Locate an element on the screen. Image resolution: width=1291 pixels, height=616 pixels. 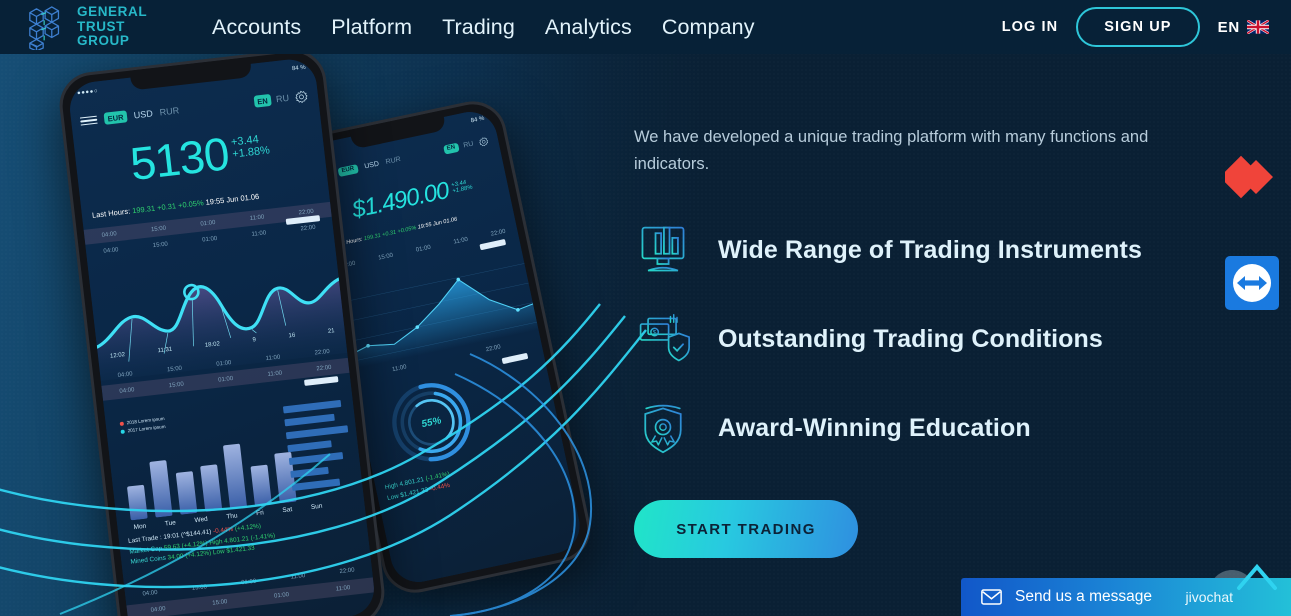
feature-label: Outstanding Trading Conditions is located at coordinates (910, 338).